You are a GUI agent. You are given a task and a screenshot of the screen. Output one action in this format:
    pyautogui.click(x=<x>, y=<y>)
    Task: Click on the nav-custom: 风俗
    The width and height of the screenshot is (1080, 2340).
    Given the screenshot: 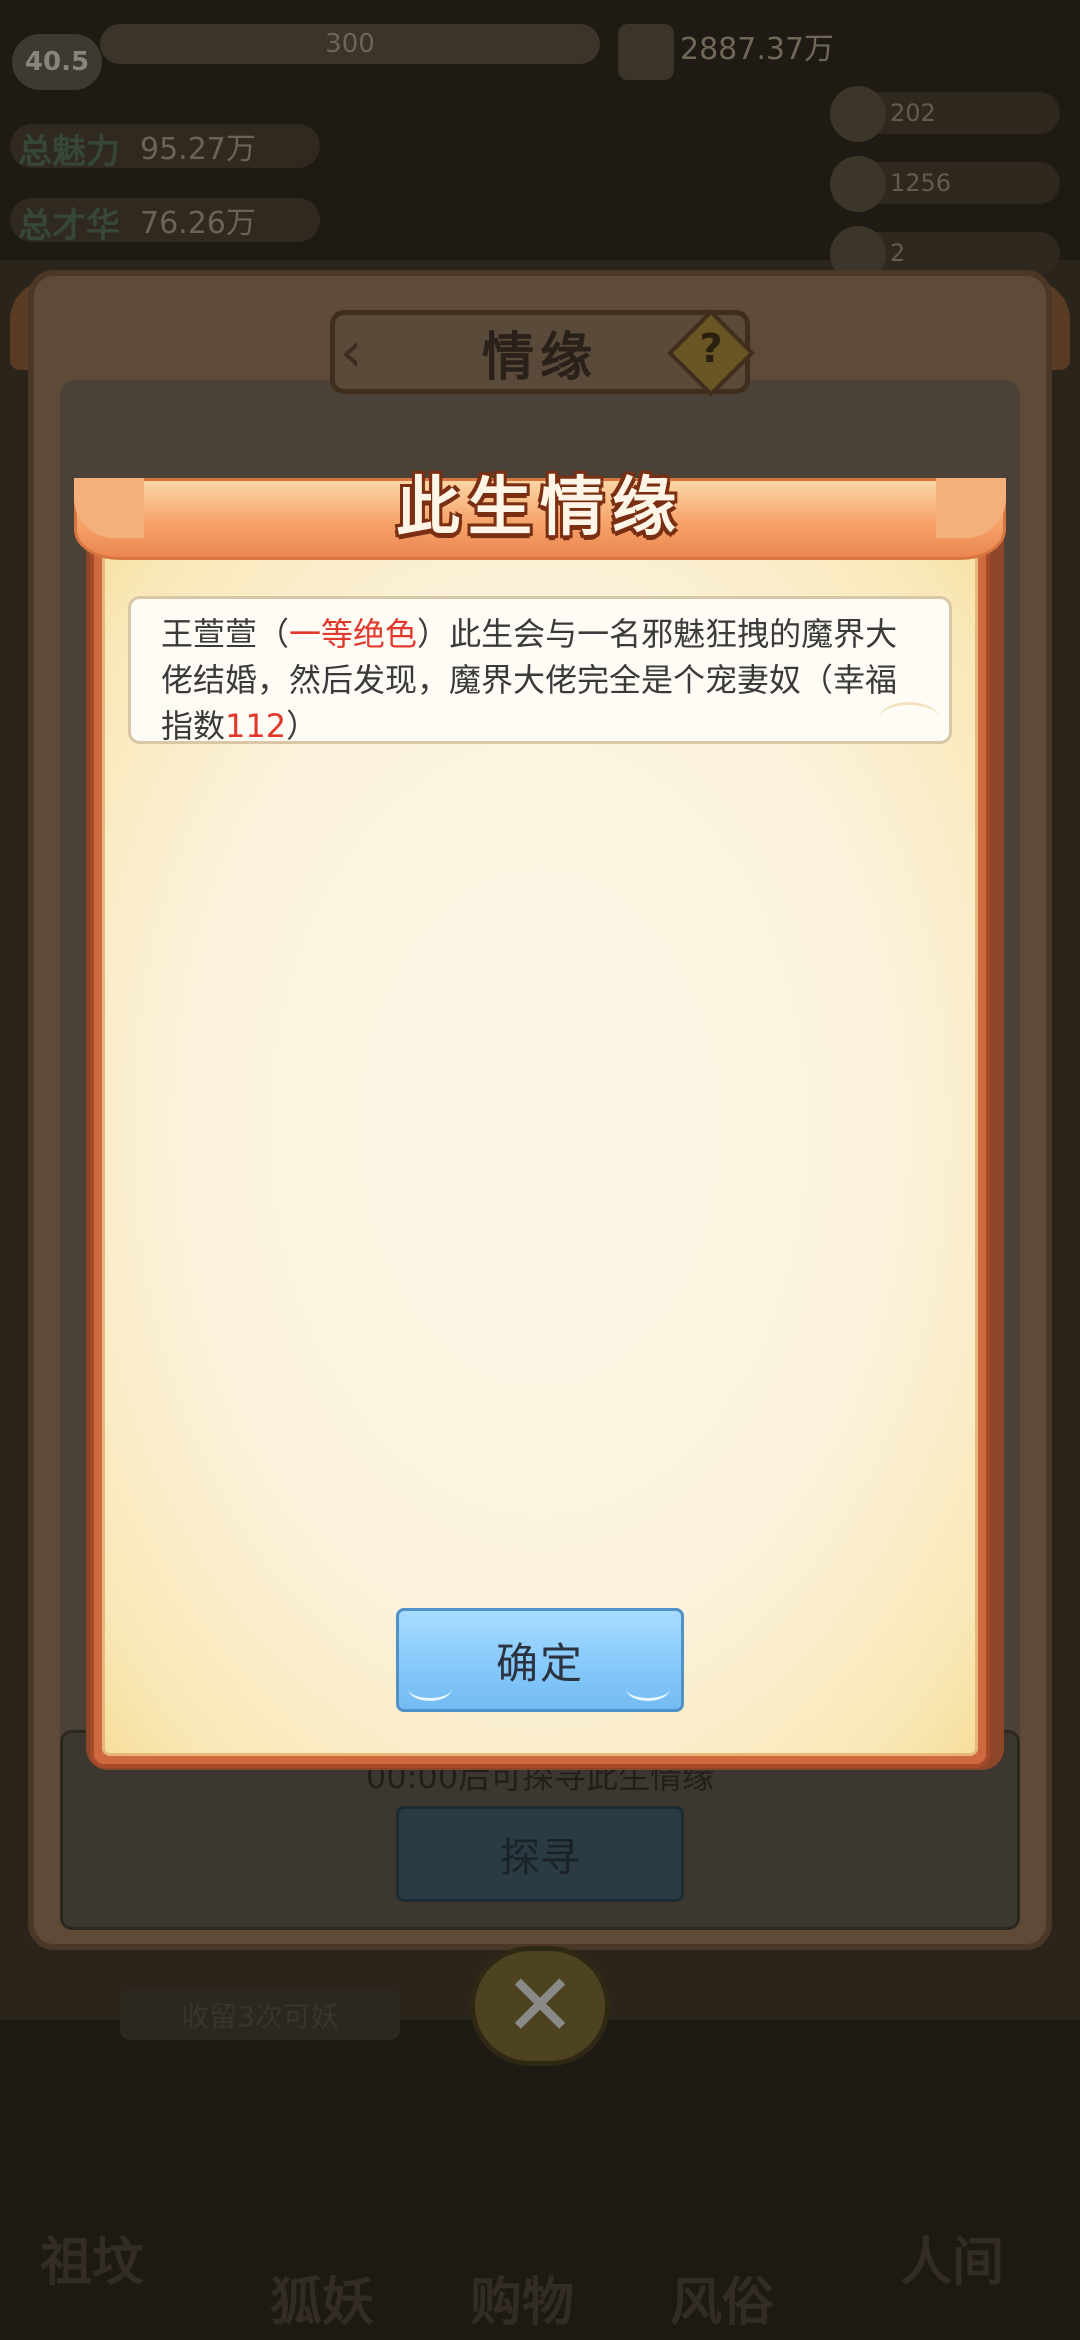 What is the action you would take?
    pyautogui.click(x=722, y=2297)
    